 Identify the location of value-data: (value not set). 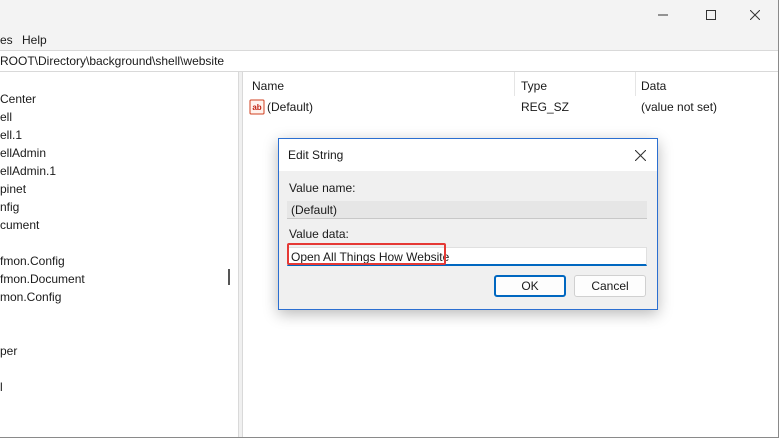
(679, 107).